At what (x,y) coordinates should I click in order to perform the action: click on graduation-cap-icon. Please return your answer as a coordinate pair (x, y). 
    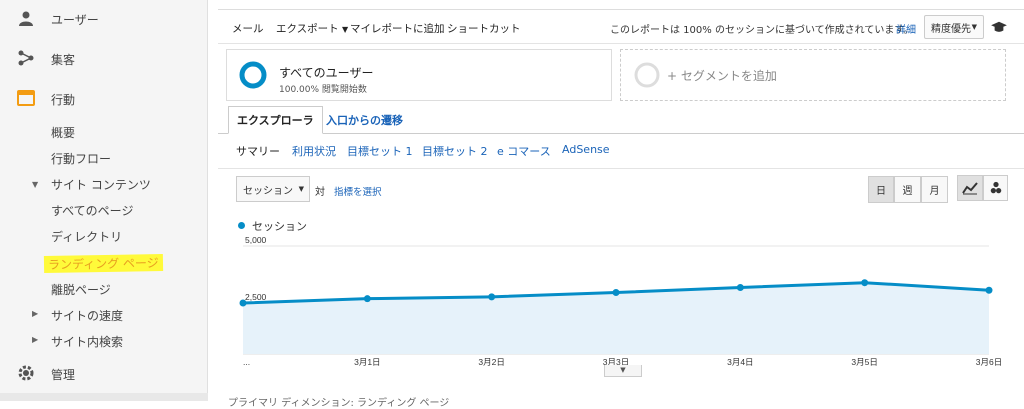
    Looking at the image, I should click on (999, 27).